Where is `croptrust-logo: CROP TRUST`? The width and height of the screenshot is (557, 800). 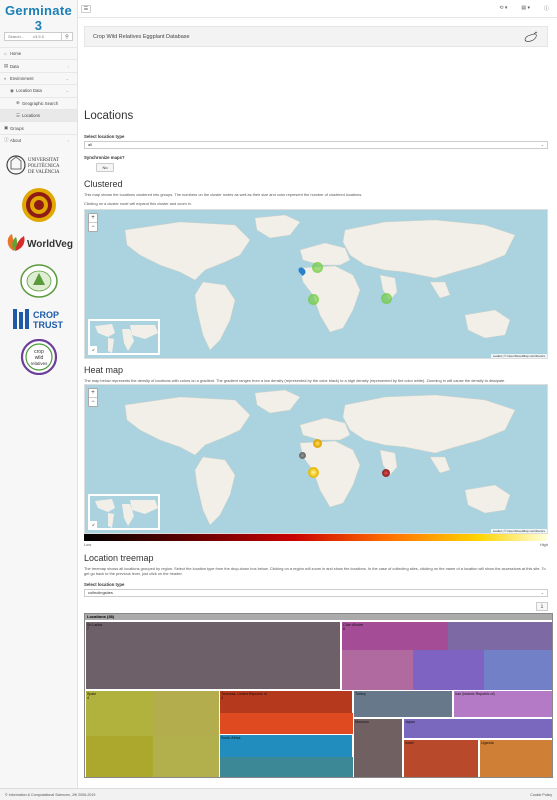 croptrust-logo: CROP TRUST is located at coordinates (38, 319).